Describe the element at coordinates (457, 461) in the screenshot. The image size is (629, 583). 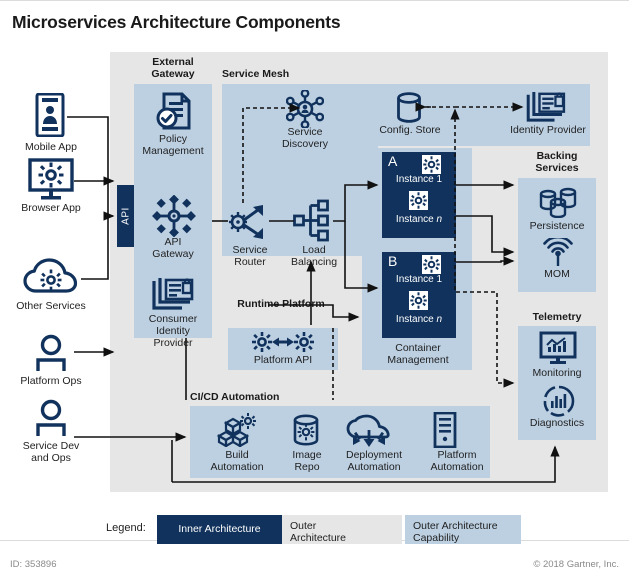
I see `label-platform-automation: Platform Automation` at that location.